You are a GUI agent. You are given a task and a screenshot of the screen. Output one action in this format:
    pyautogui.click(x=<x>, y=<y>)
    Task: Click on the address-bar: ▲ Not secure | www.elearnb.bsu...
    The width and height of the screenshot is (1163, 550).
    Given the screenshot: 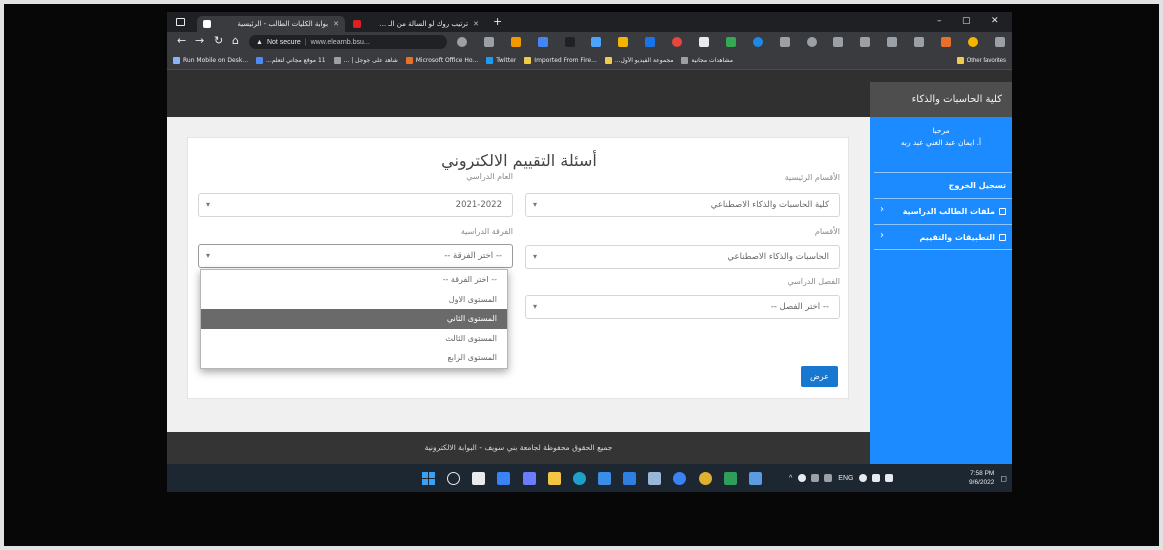 What is the action you would take?
    pyautogui.click(x=348, y=42)
    